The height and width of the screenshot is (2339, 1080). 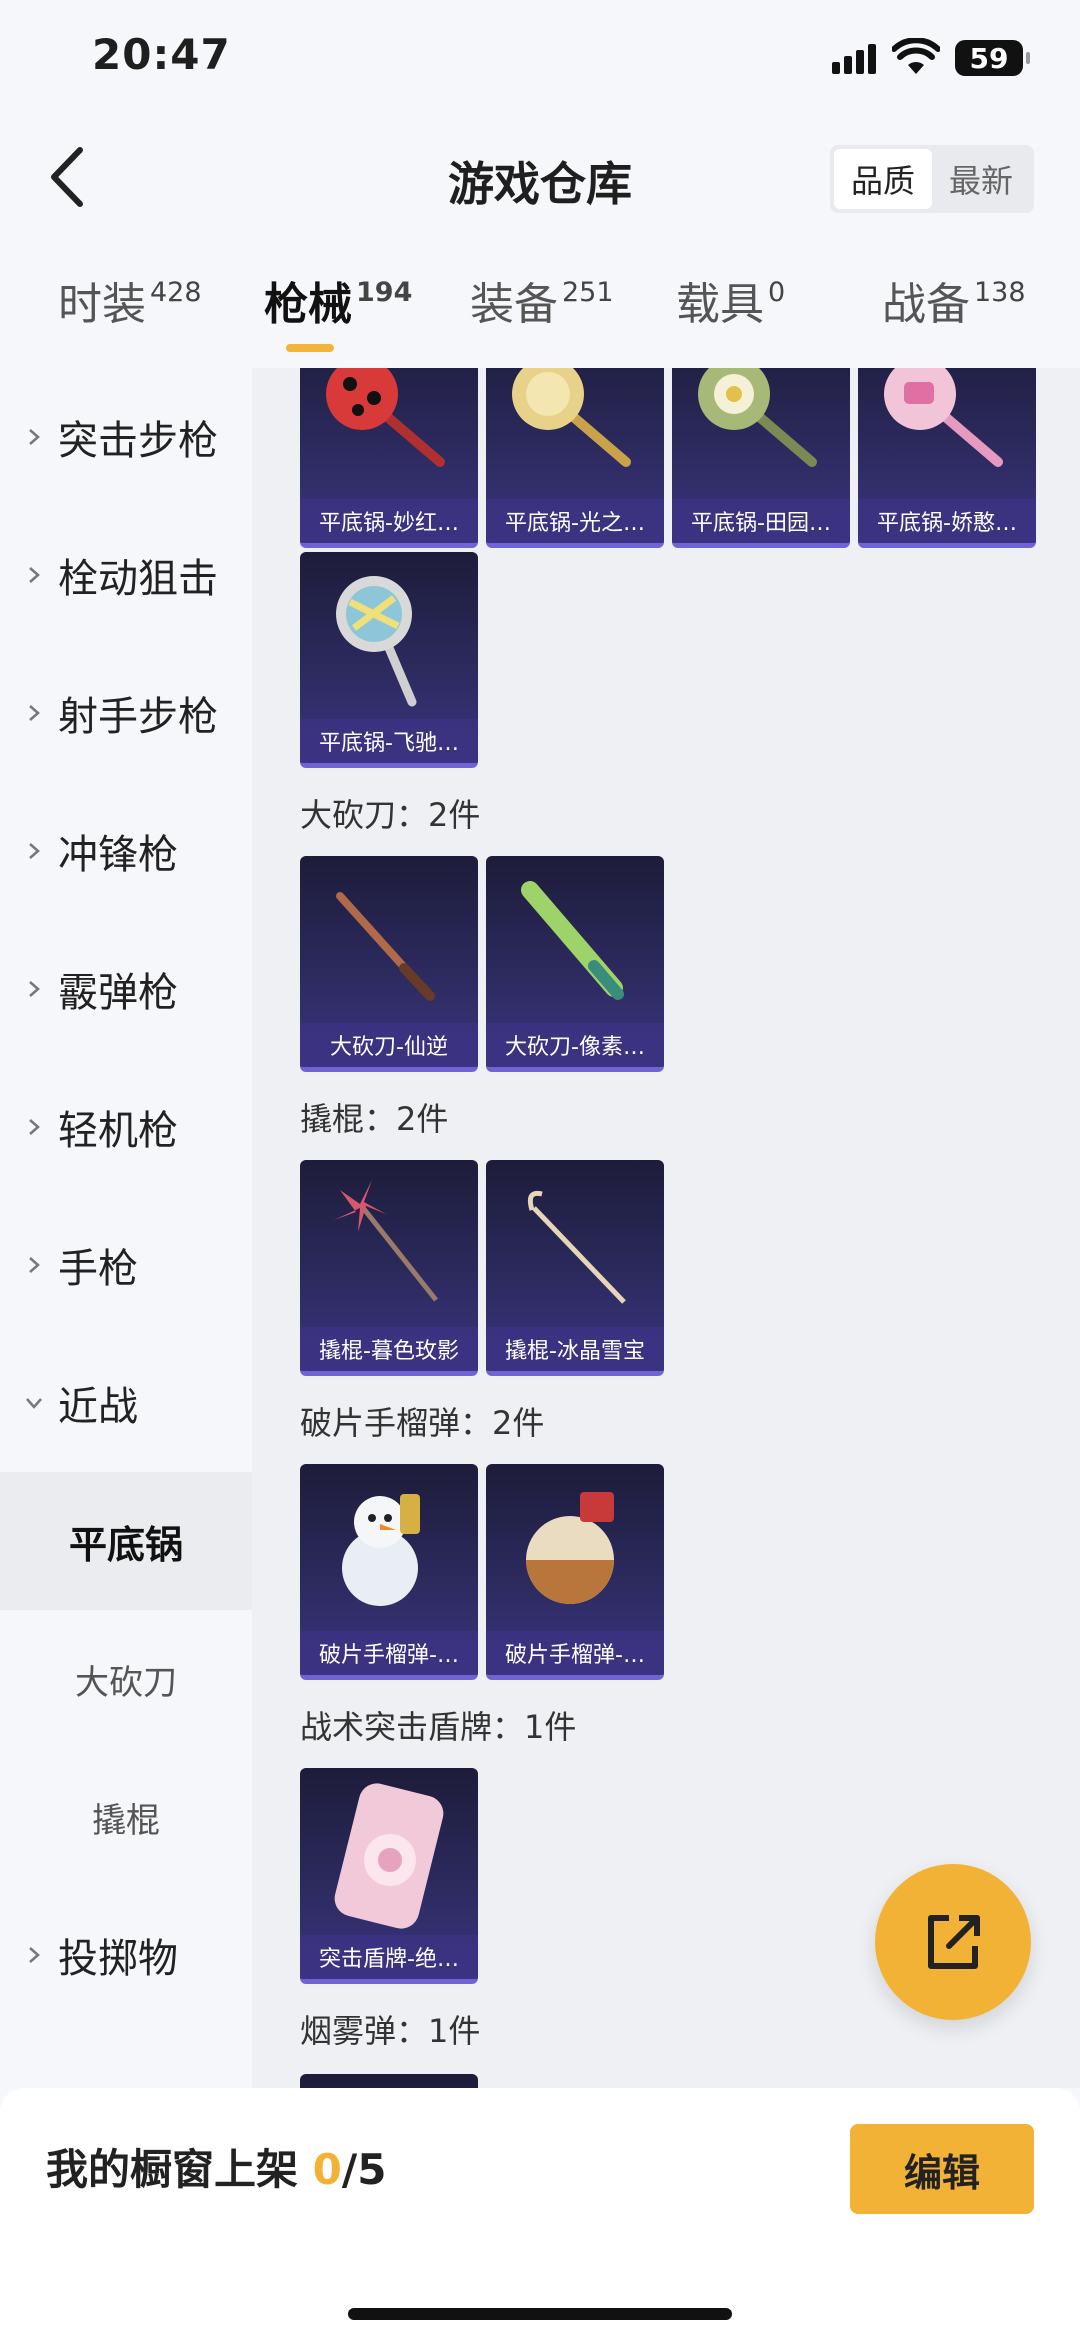 What do you see at coordinates (542, 300) in the screenshot?
I see `tab-equipment: 装备 251` at bounding box center [542, 300].